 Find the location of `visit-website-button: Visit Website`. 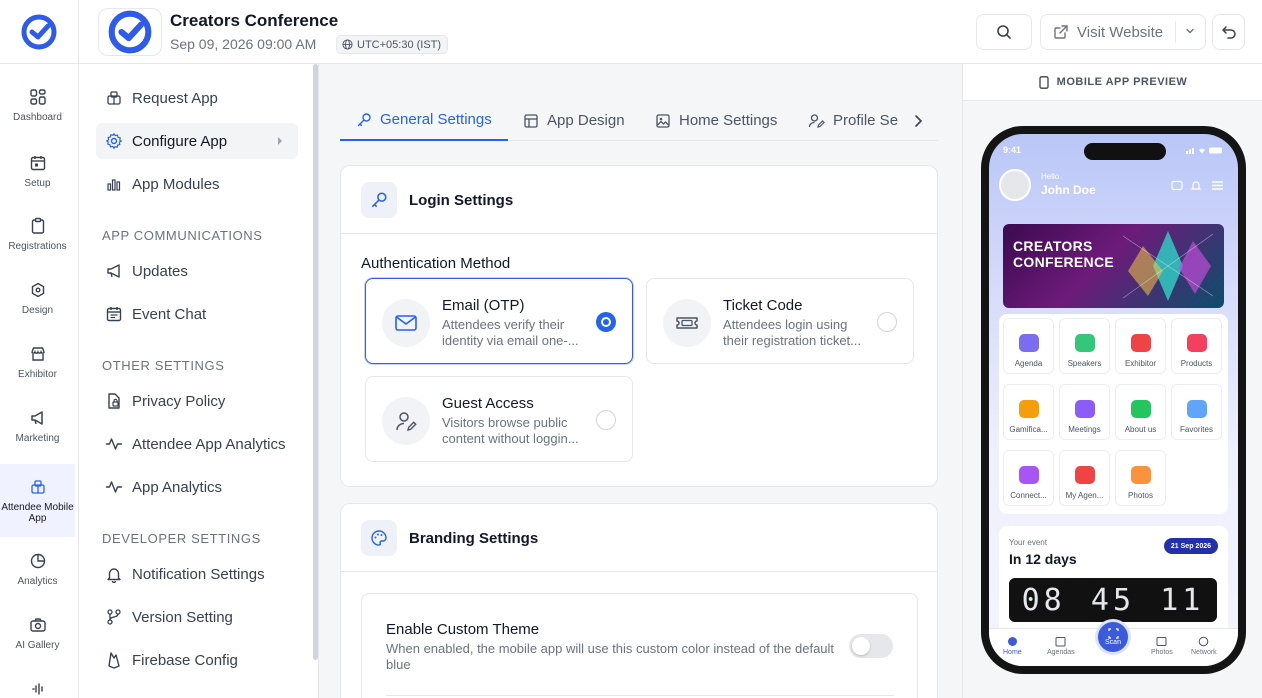

visit-website-button: Visit Website is located at coordinates (1123, 32).